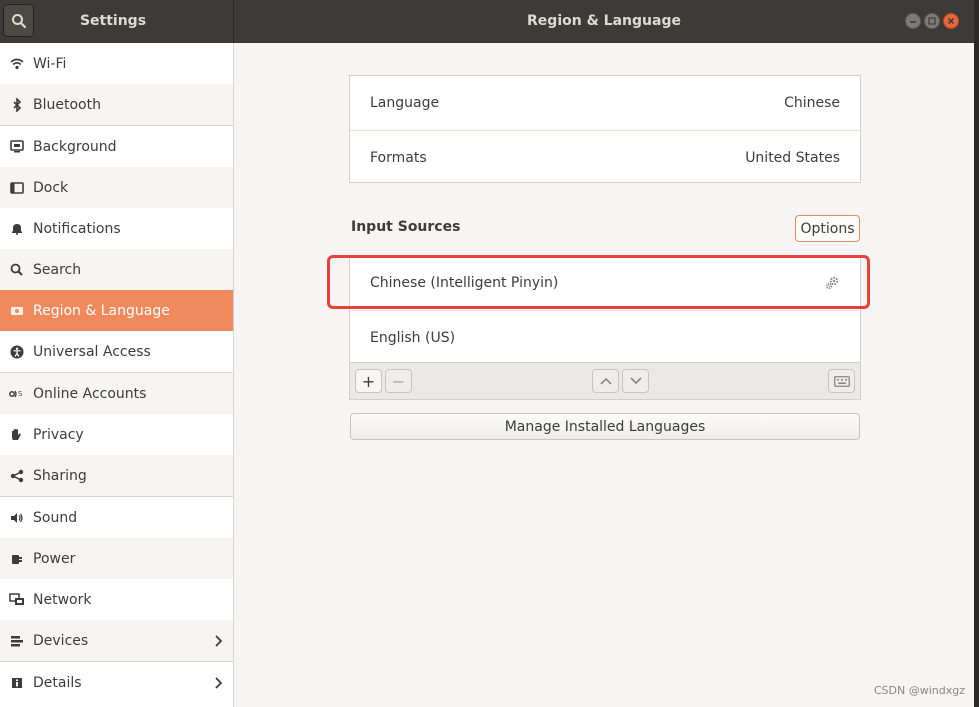 The width and height of the screenshot is (979, 707). I want to click on speaker-icon, so click(16, 518).